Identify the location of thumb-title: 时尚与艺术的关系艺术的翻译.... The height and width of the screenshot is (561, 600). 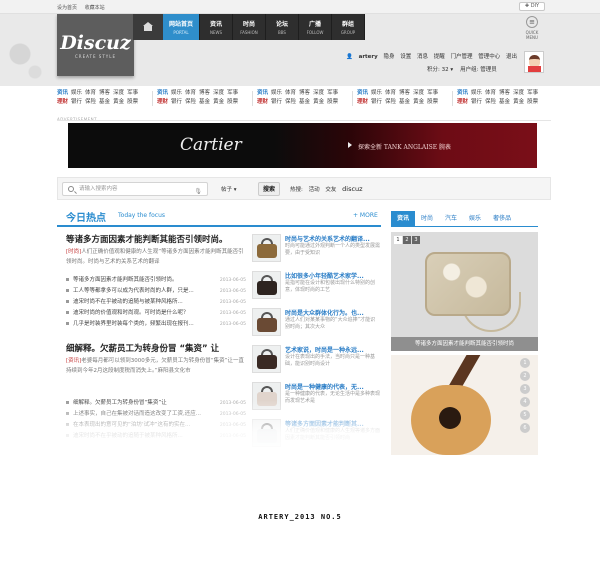
(327, 238).